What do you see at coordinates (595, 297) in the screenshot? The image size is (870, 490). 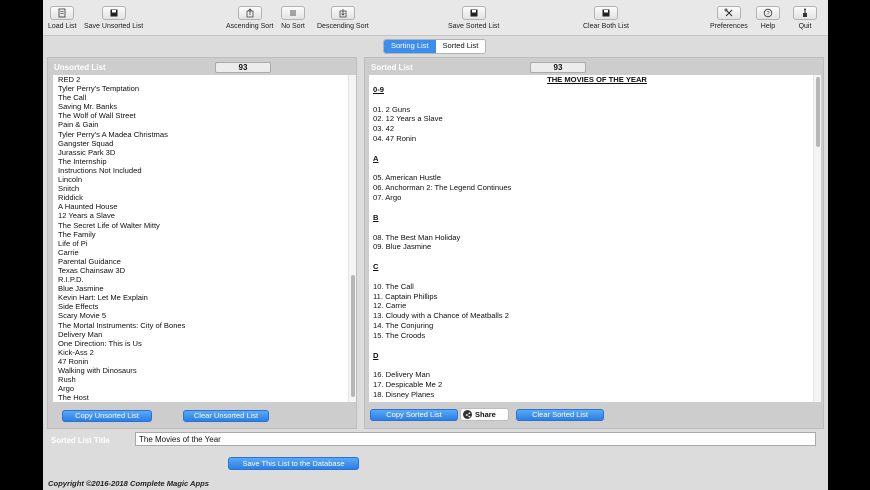 I see `sorted-list-item: 11. Captain Phillips` at bounding box center [595, 297].